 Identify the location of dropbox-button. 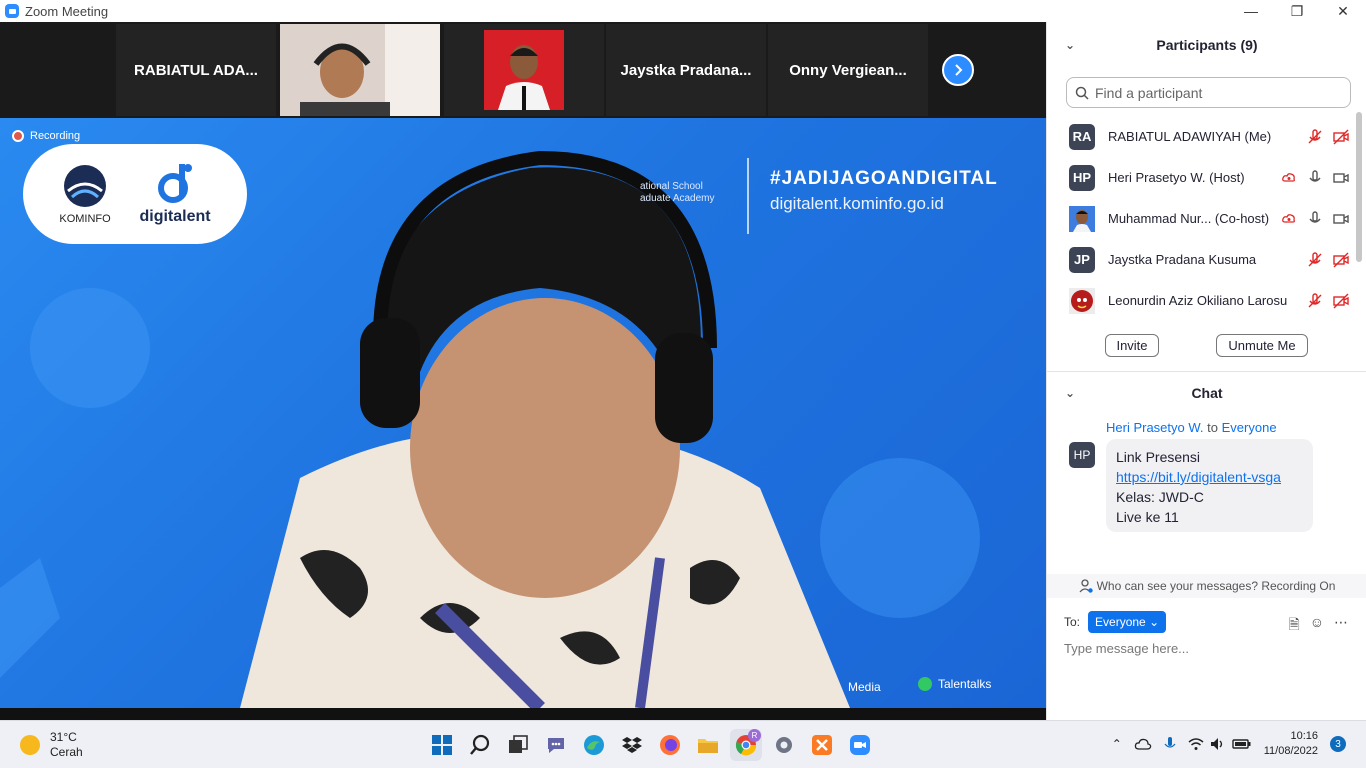
(632, 745).